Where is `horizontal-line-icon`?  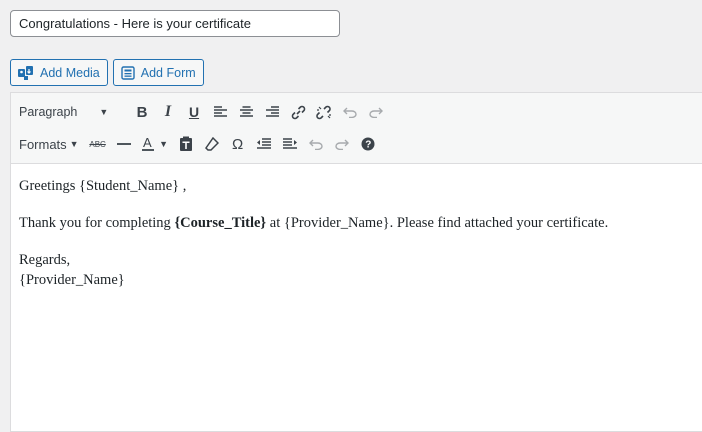 horizontal-line-icon is located at coordinates (124, 144).